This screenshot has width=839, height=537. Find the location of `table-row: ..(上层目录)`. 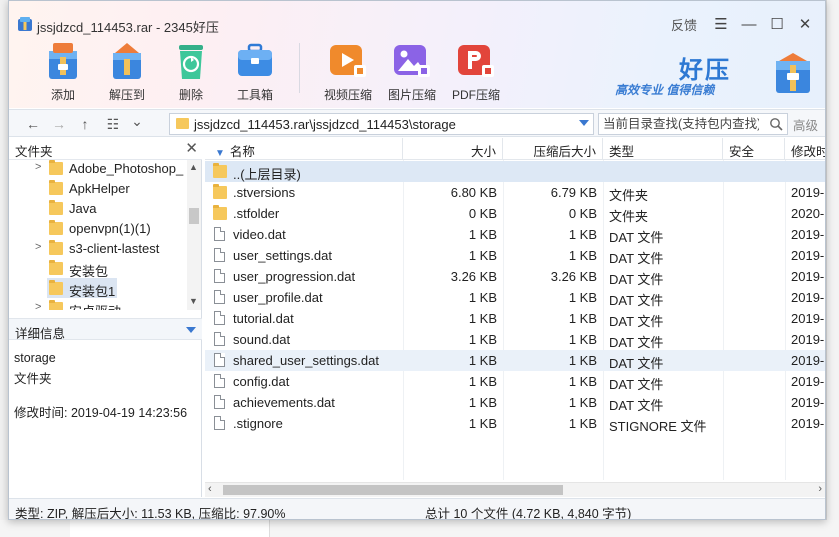

table-row: ..(上层目录) is located at coordinates (515, 171).